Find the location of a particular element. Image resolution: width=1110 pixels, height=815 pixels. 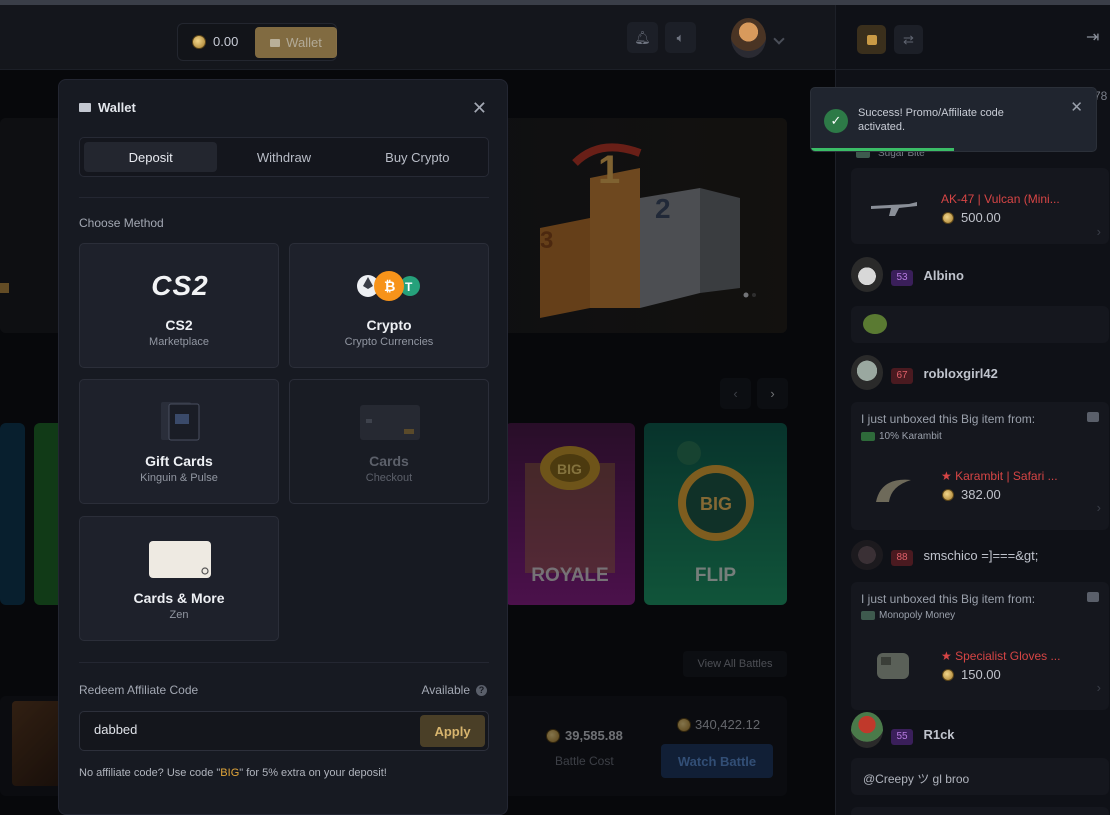

modal-header: Wallet is located at coordinates (107, 107).